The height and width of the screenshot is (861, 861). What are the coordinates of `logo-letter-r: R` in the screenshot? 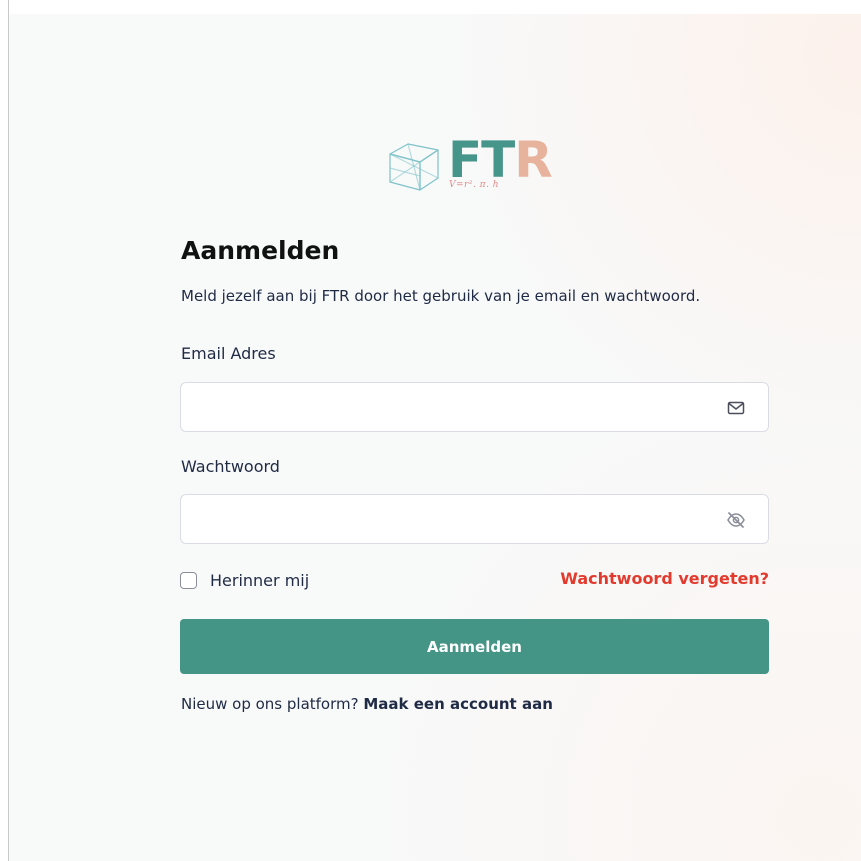 It's located at (533, 160).